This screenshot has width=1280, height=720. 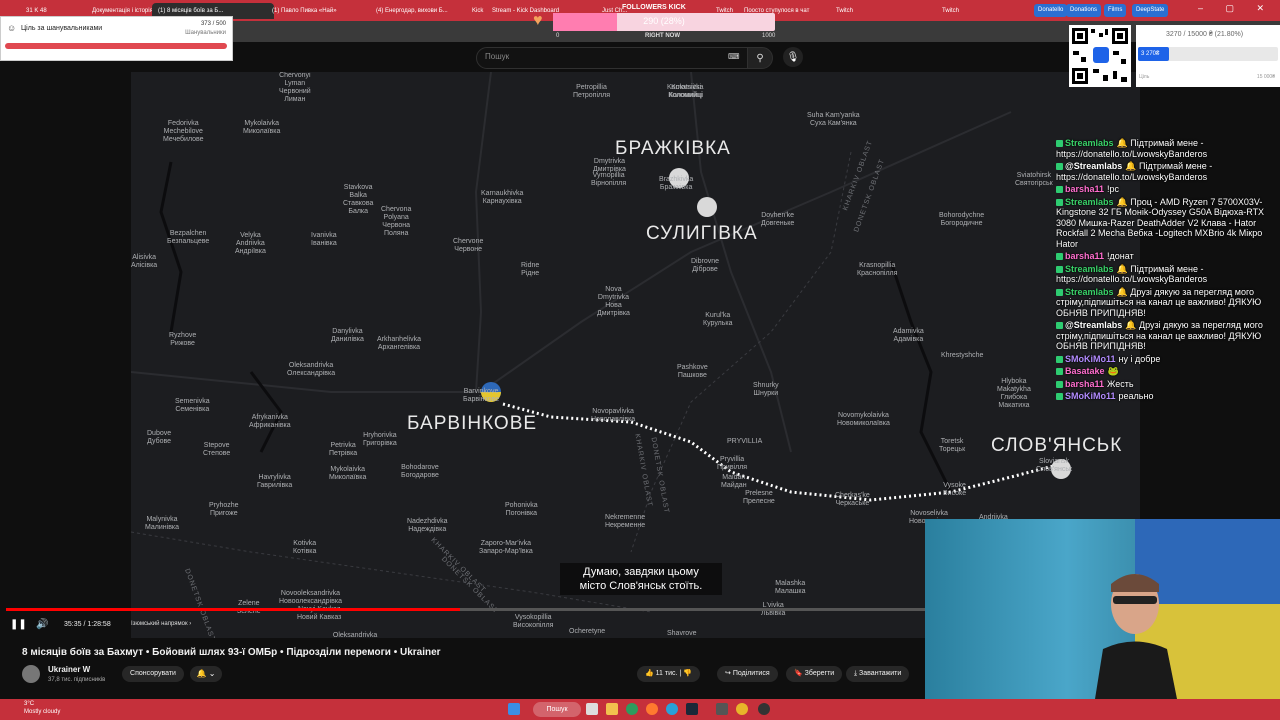 I want to click on town-label: Cherkas'ke Черкаське, so click(x=852, y=500).